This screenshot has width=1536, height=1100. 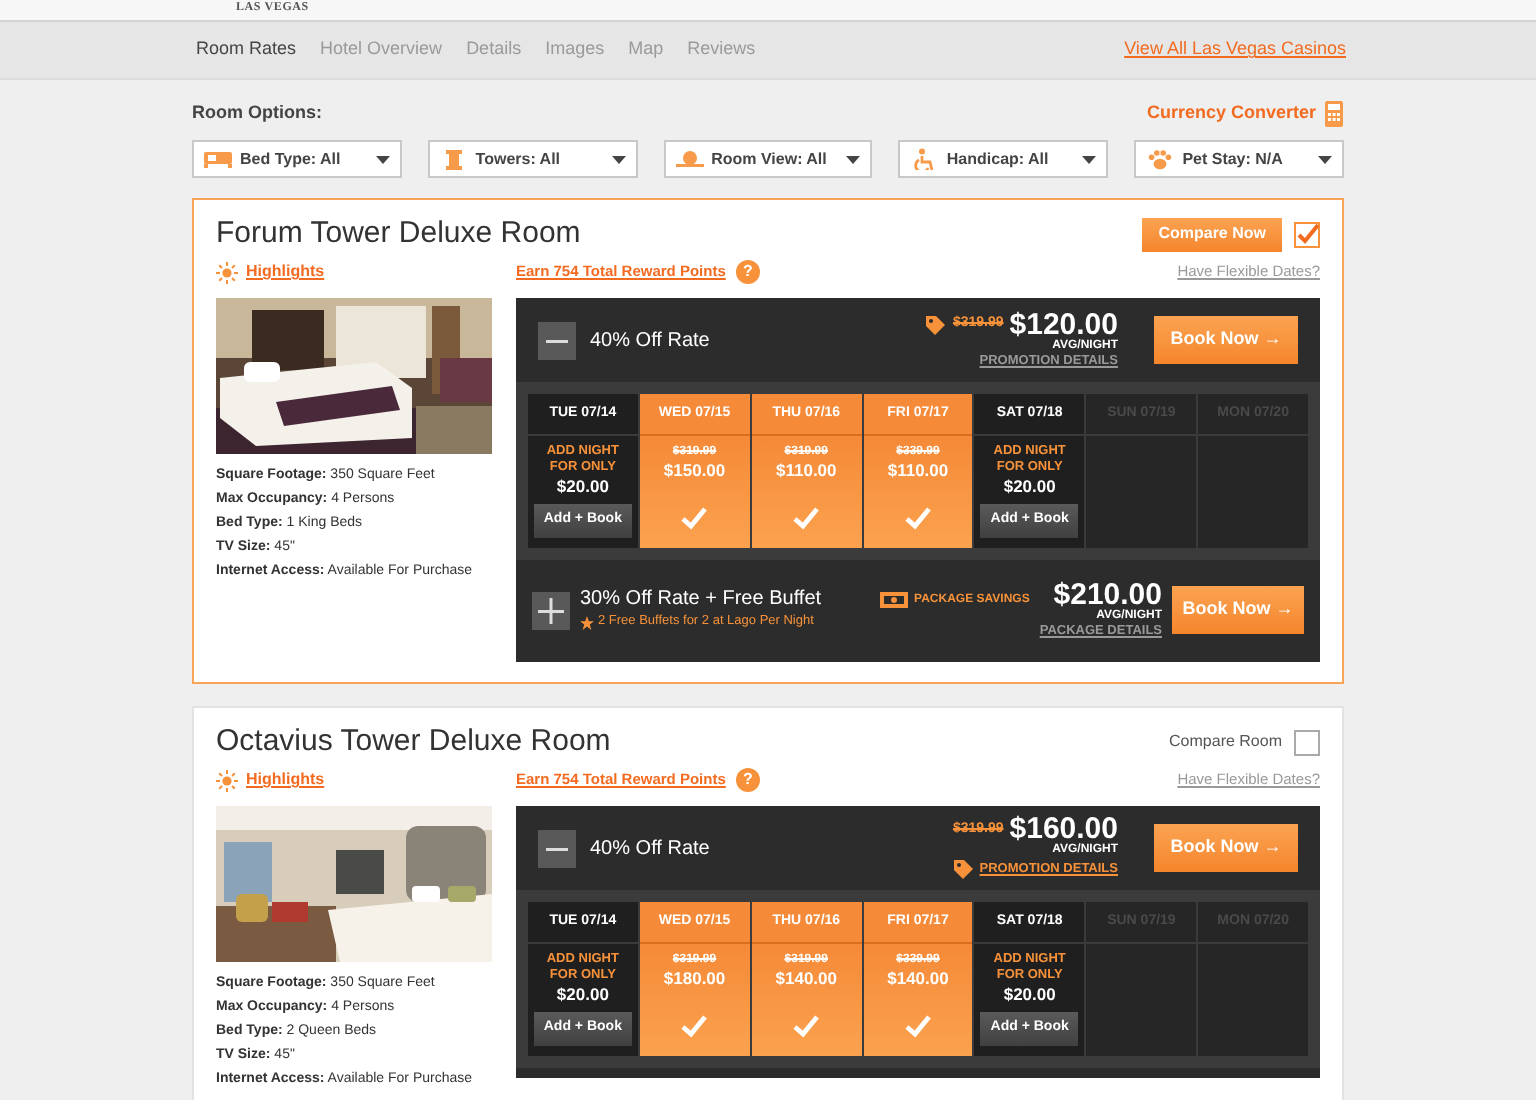 What do you see at coordinates (1003, 159) in the screenshot?
I see `filter-dropdown: Handicap: All` at bounding box center [1003, 159].